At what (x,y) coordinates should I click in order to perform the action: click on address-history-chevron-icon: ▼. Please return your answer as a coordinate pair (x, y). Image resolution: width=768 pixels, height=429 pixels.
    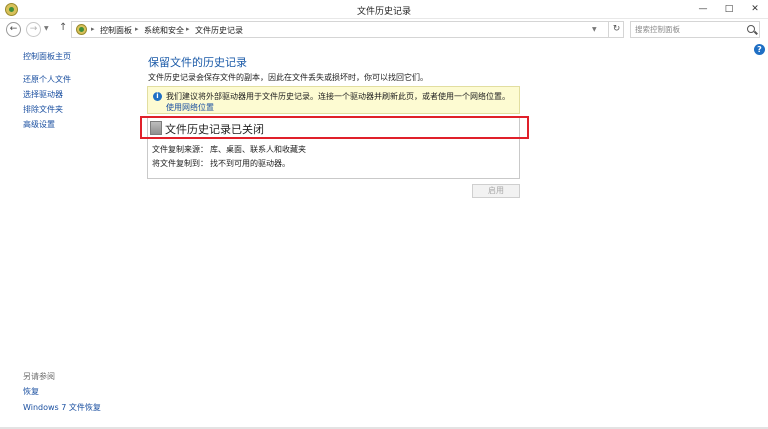
    Looking at the image, I should click on (594, 29).